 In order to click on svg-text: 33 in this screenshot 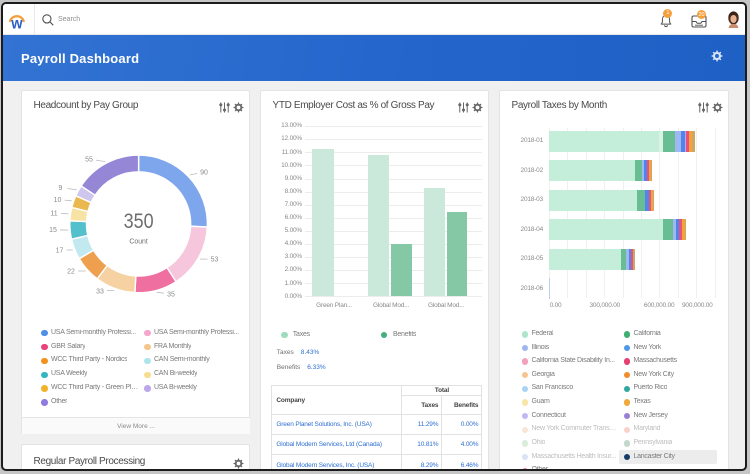, I will do `click(100, 291)`.